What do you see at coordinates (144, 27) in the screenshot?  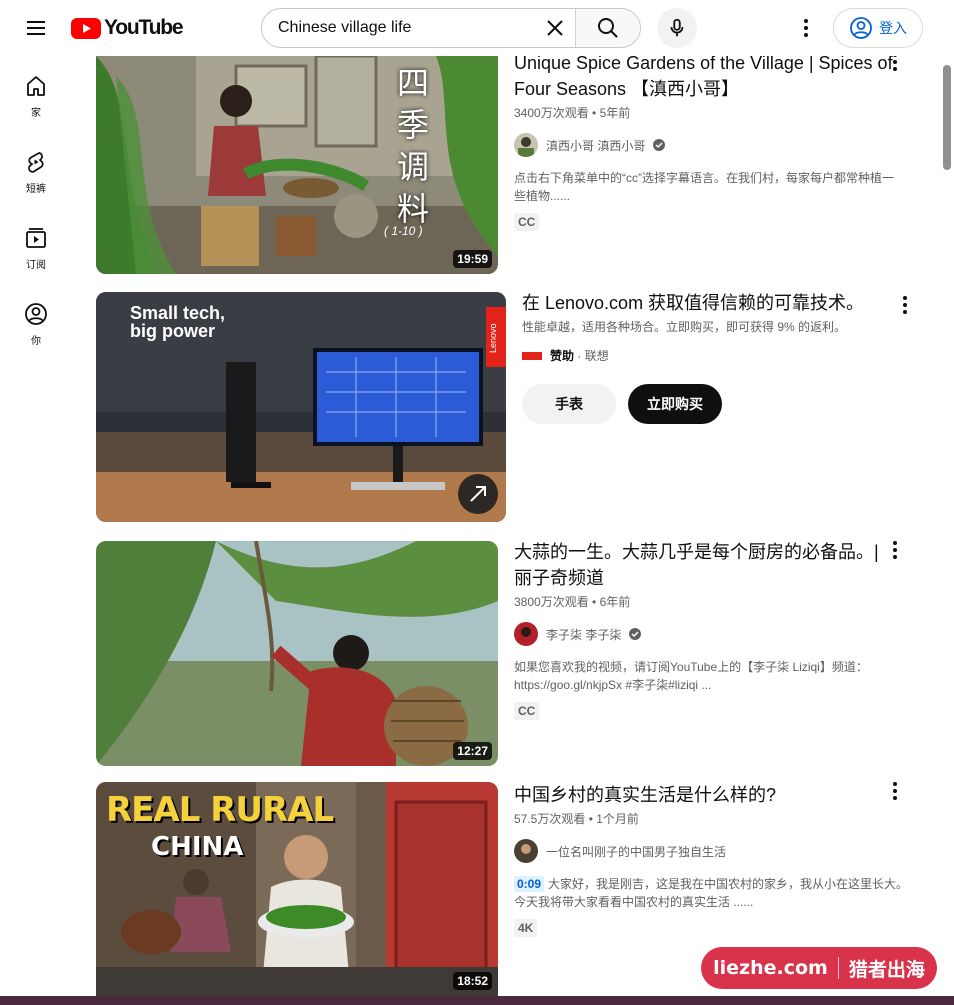 I see `logo-text: YouTube` at bounding box center [144, 27].